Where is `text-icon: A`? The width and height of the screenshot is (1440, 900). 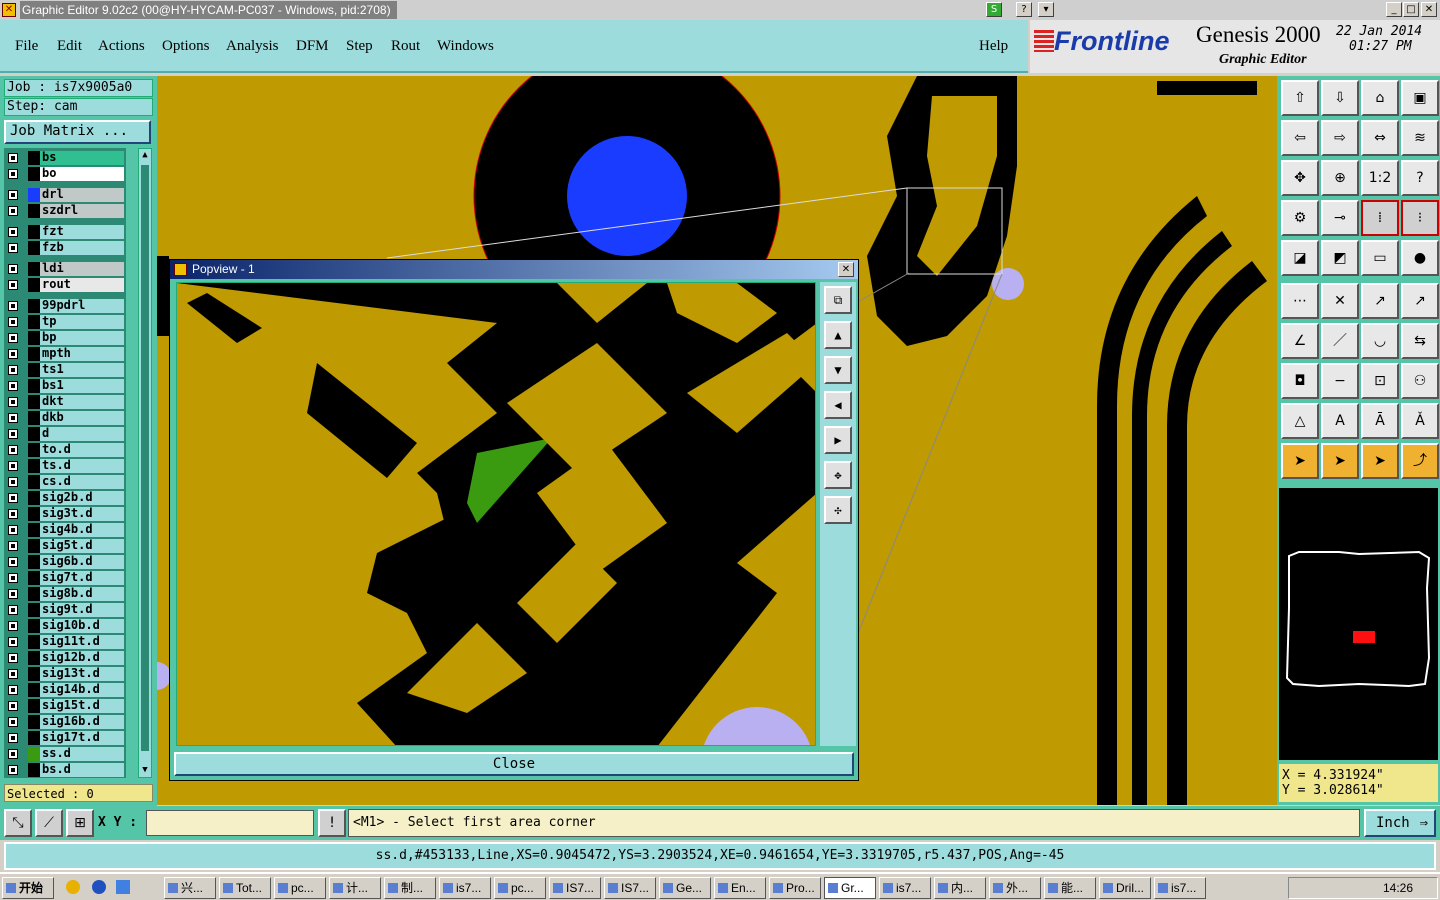 text-icon: A is located at coordinates (1340, 421).